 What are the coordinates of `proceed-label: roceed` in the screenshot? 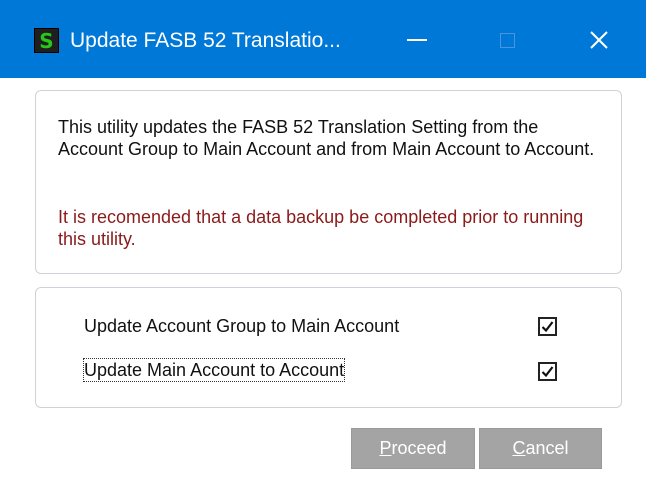 It's located at (419, 448).